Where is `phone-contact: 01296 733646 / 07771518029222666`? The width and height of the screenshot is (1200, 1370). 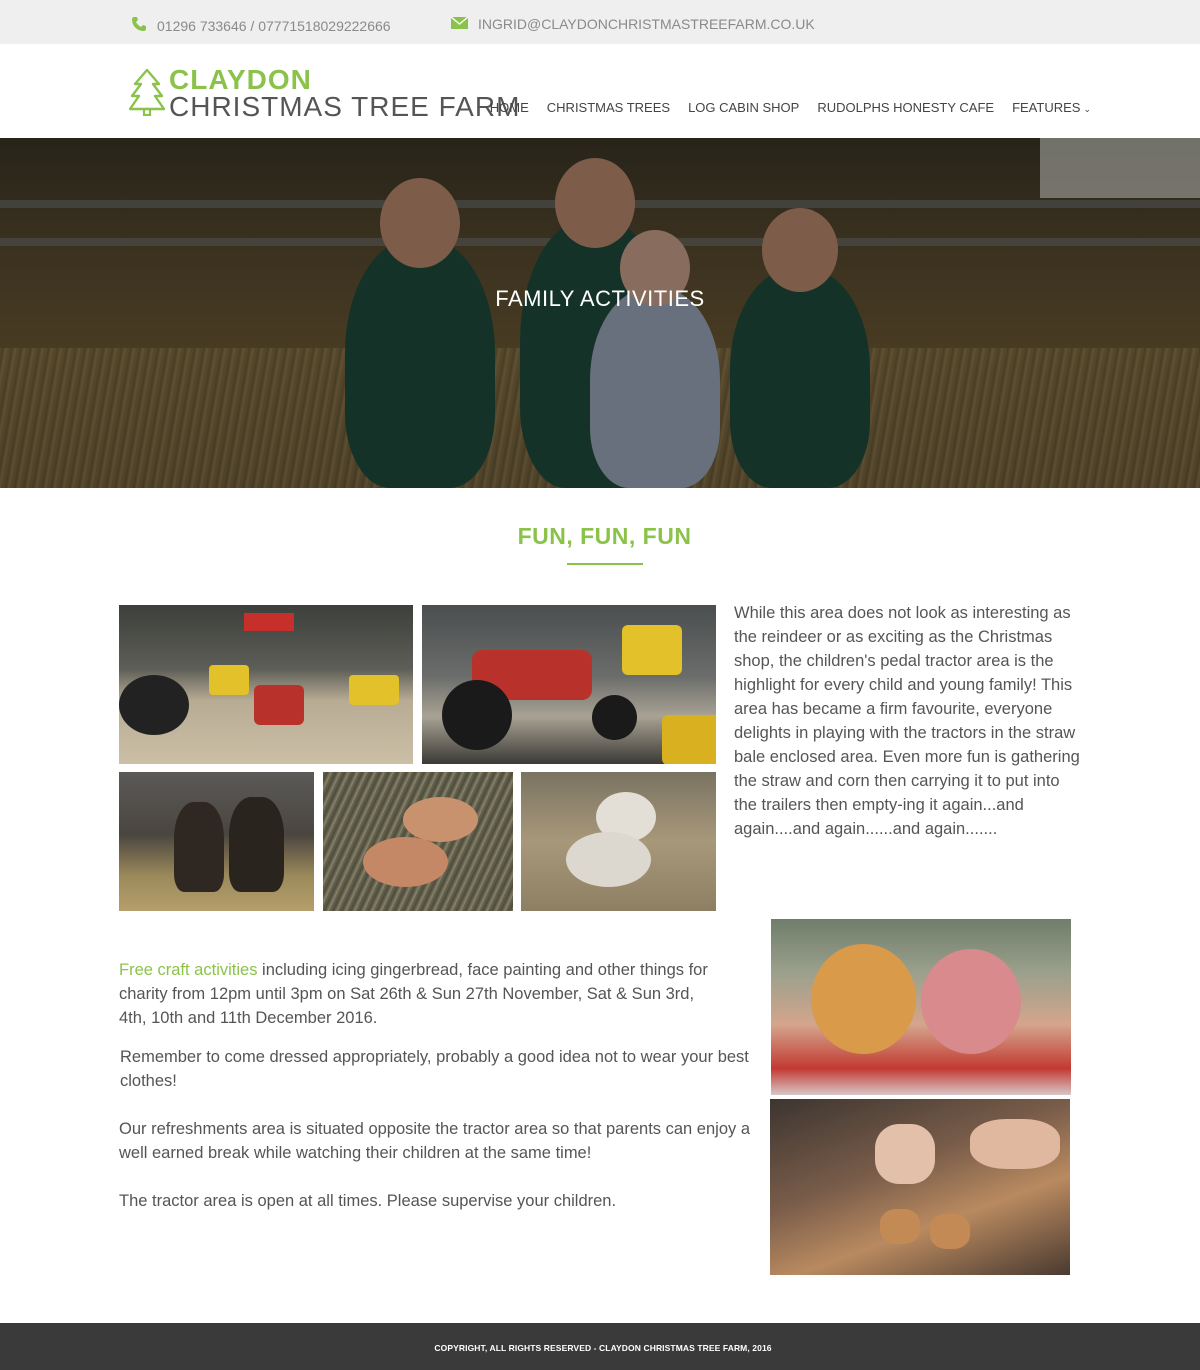
phone-contact: 01296 733646 / 07771518029222666 is located at coordinates (261, 25).